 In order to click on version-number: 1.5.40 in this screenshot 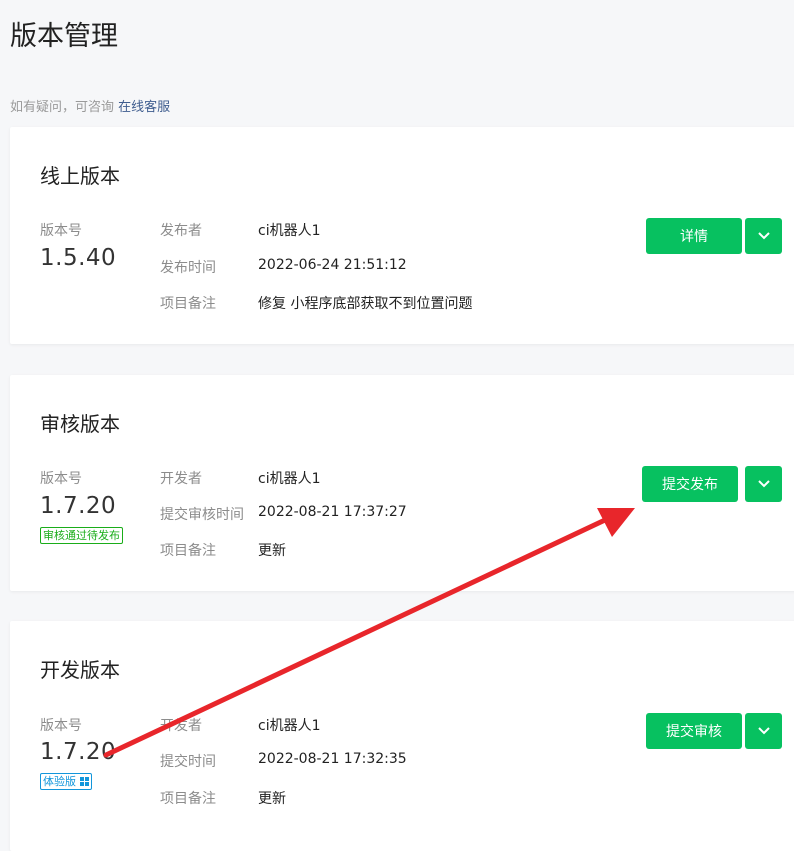, I will do `click(78, 258)`.